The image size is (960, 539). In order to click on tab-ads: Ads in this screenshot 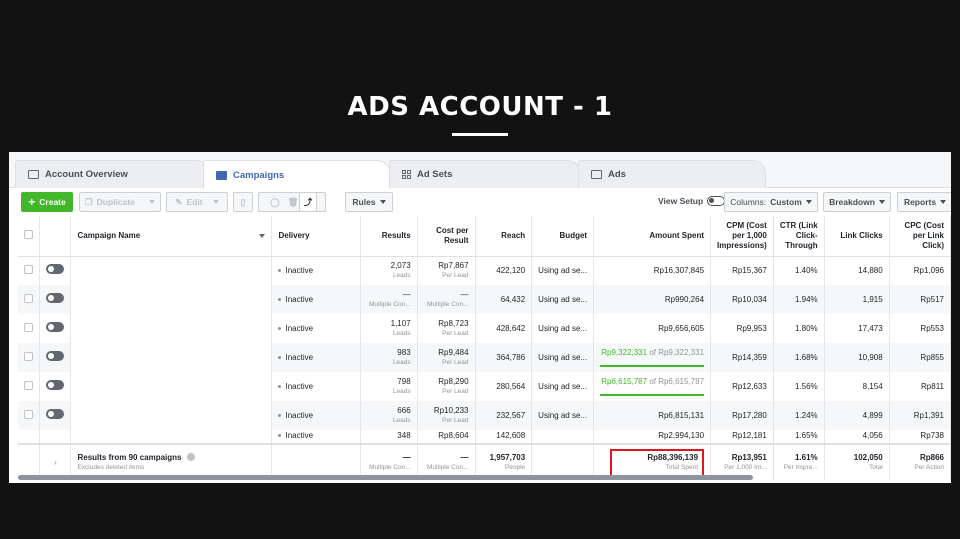, I will do `click(672, 174)`.